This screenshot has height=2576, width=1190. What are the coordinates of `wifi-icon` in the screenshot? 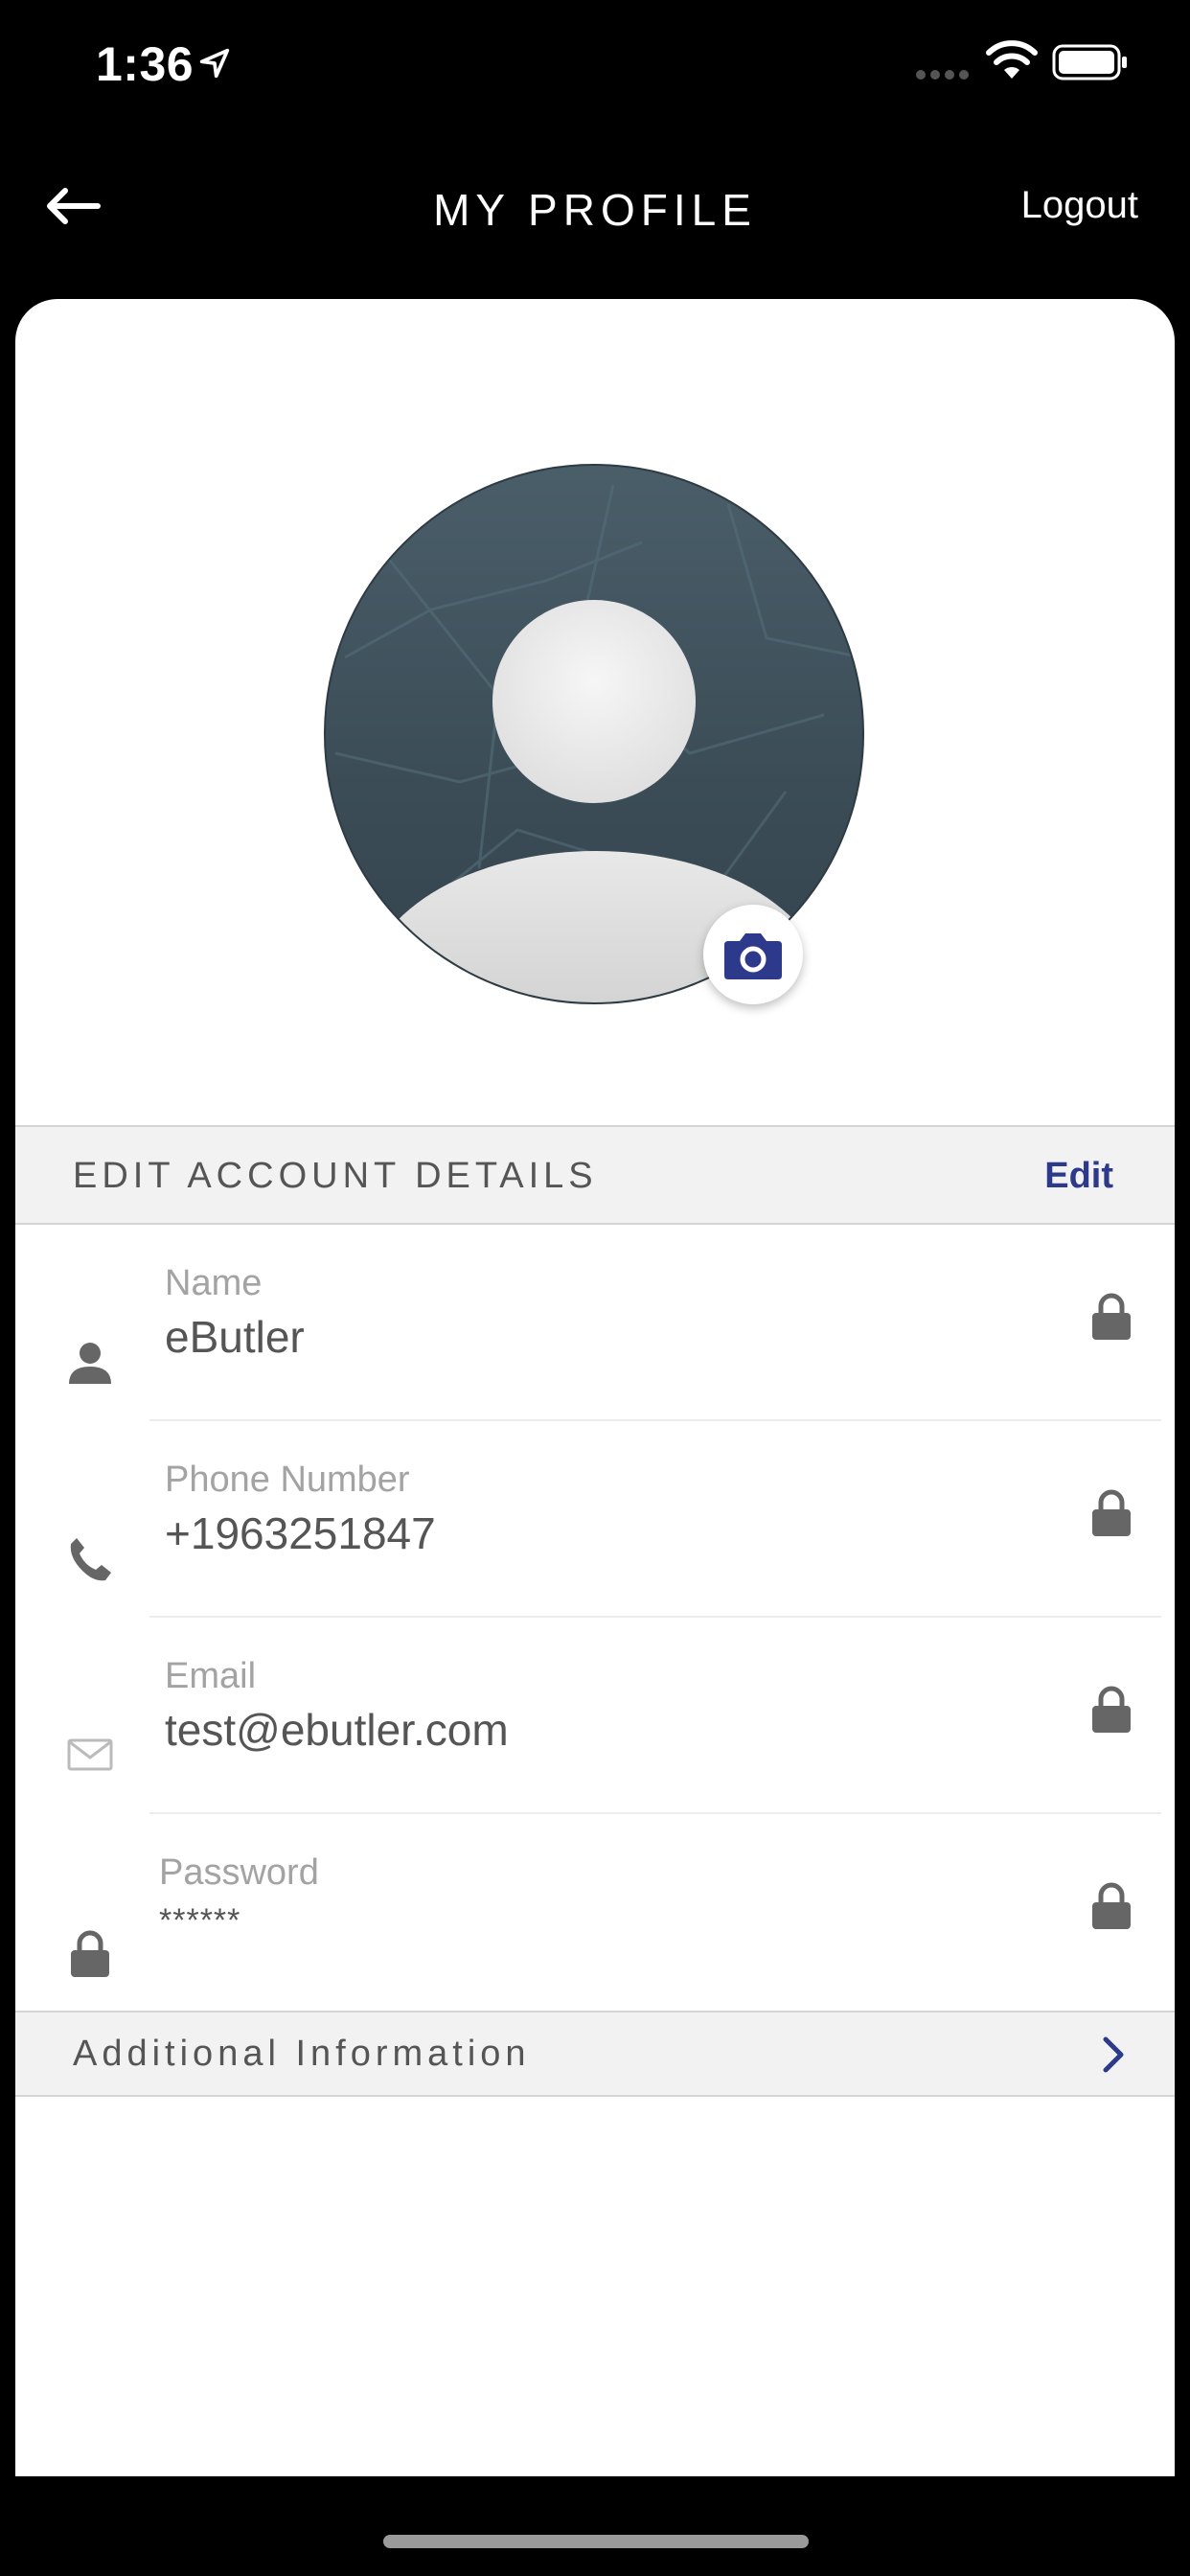 It's located at (1012, 59).